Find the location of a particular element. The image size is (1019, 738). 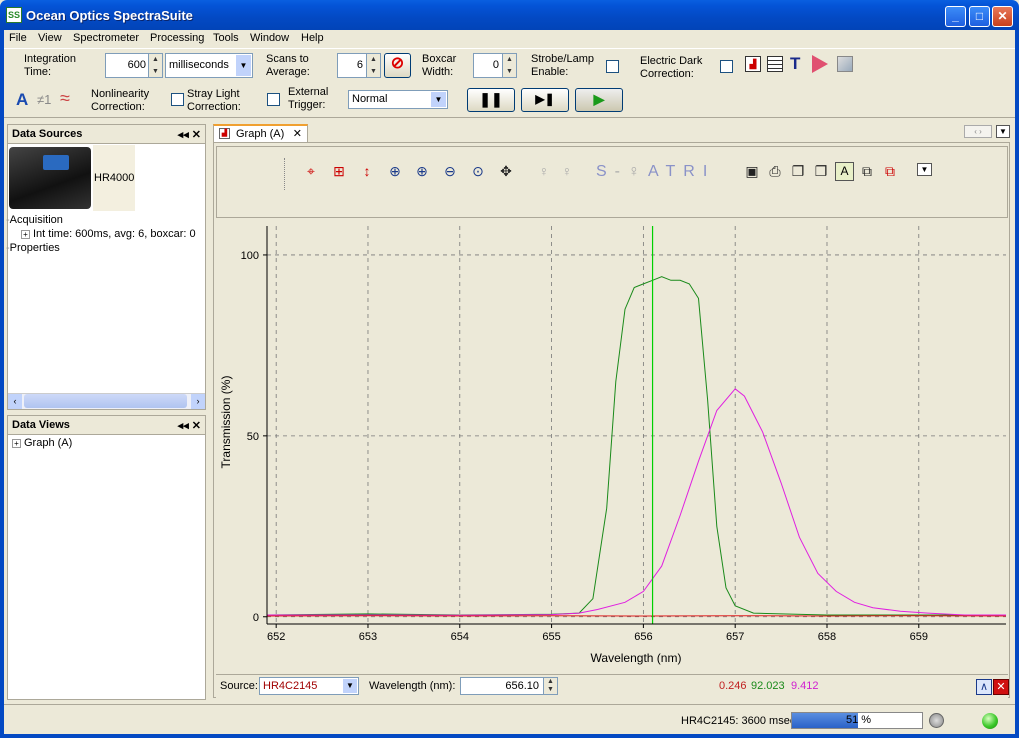

integration-time-input: 600 ▲ ▼ is located at coordinates (134, 65).